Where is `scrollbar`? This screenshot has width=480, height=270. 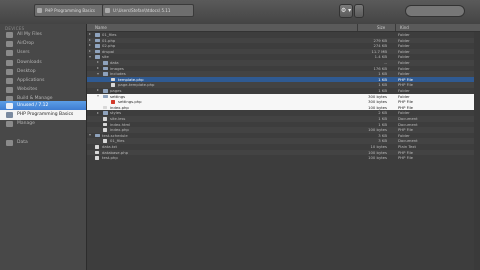 scrollbar is located at coordinates (477, 151).